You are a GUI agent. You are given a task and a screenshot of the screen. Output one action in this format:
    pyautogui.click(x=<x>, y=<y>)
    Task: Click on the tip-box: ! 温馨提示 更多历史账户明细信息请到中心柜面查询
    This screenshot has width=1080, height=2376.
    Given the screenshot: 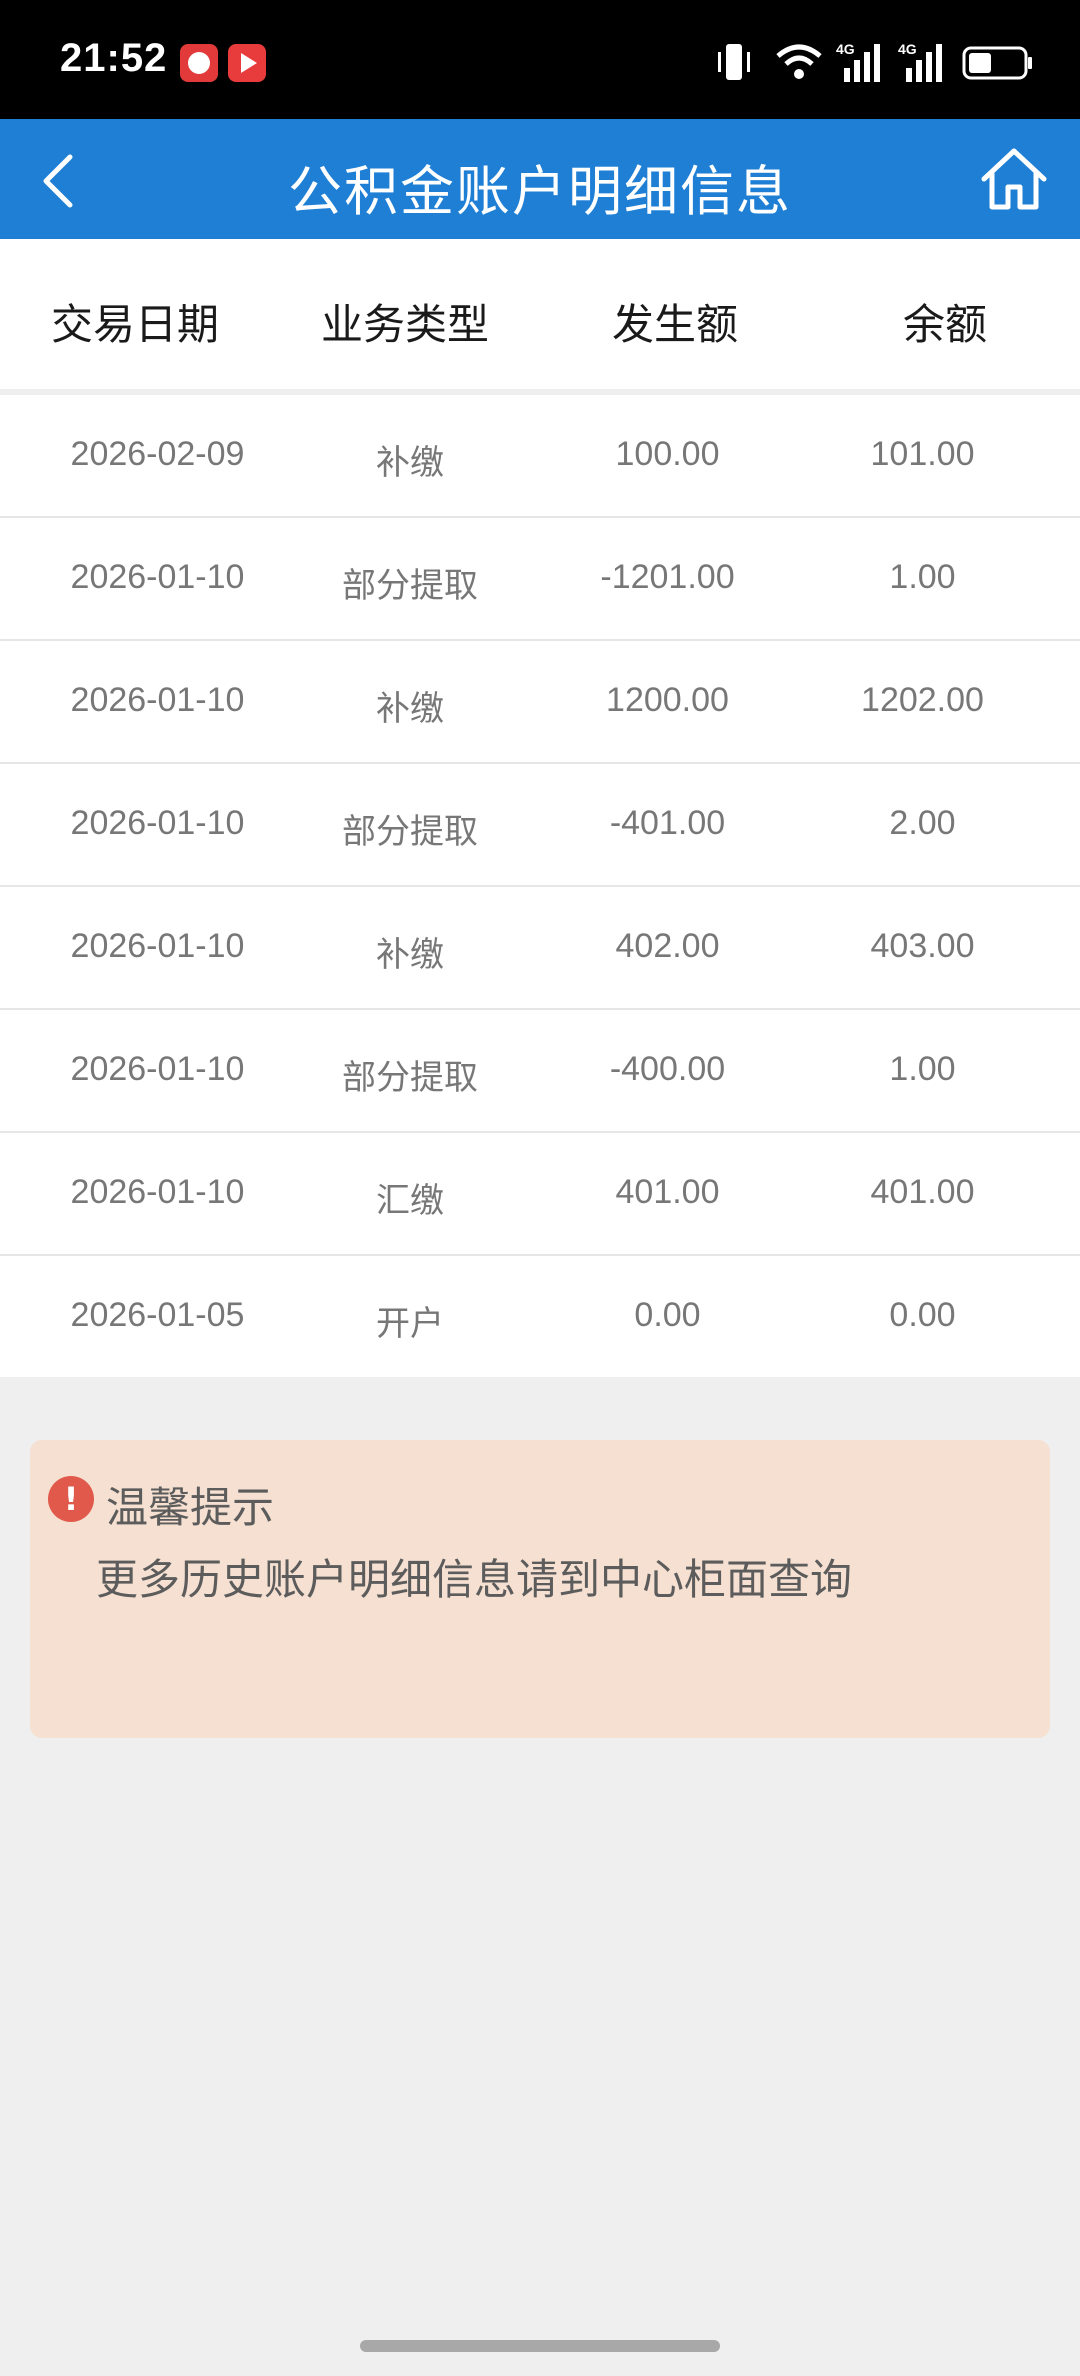 What is the action you would take?
    pyautogui.click(x=540, y=1589)
    